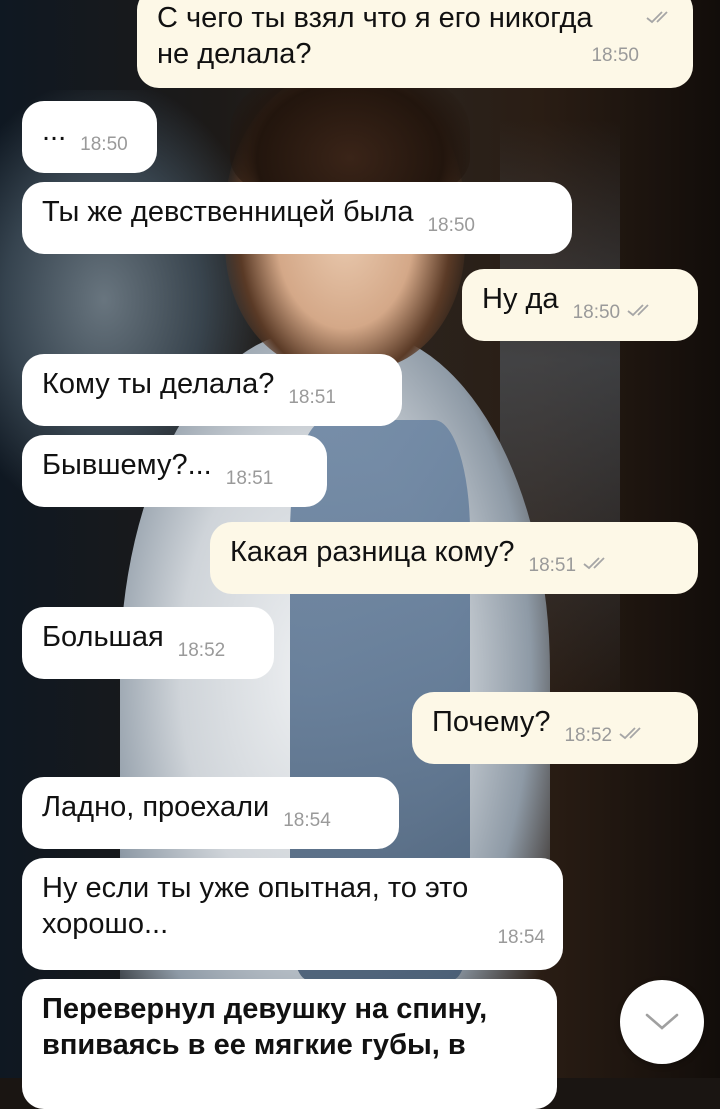  I want to click on message-text: Кому ты делала?, so click(158, 384).